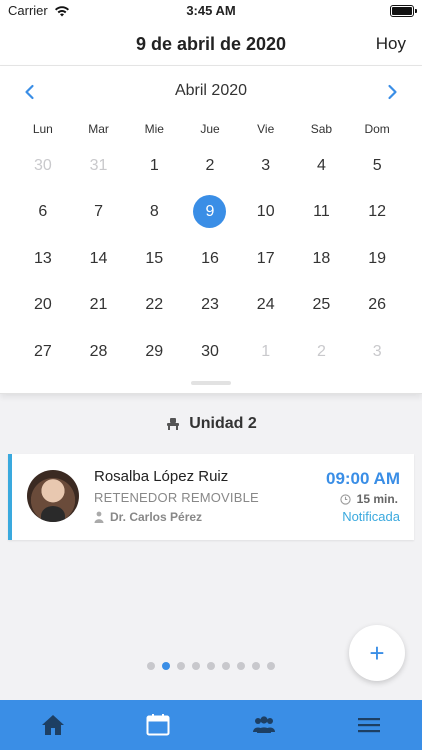 The image size is (422, 750). Describe the element at coordinates (53, 496) in the screenshot. I see `avatar` at that location.